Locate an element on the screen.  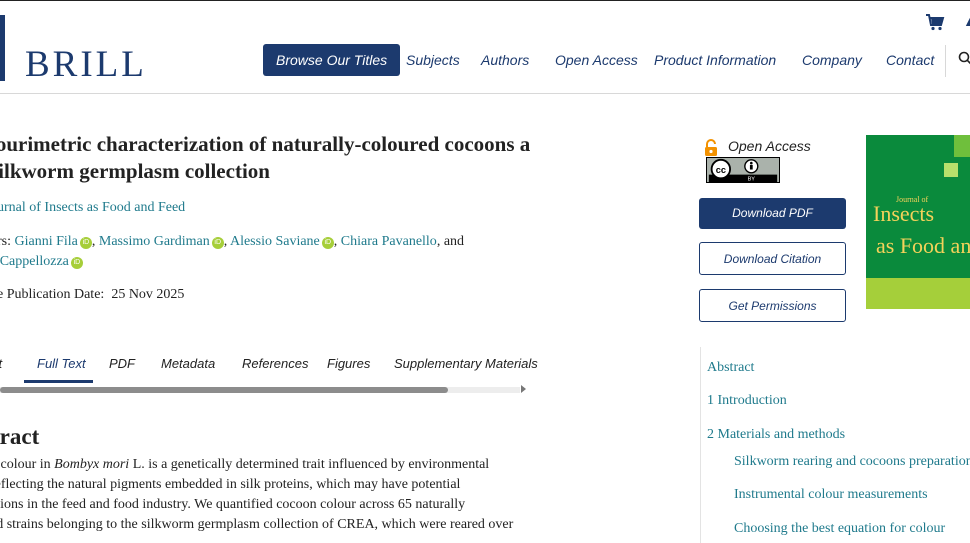
author-link: Massimo Gardiman is located at coordinates (154, 241).